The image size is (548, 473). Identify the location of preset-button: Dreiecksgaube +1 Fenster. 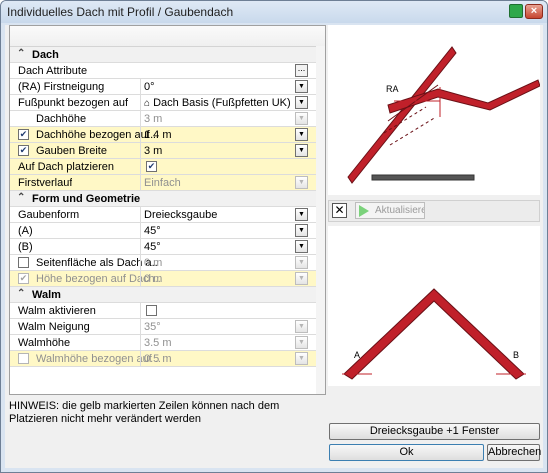
(434, 431).